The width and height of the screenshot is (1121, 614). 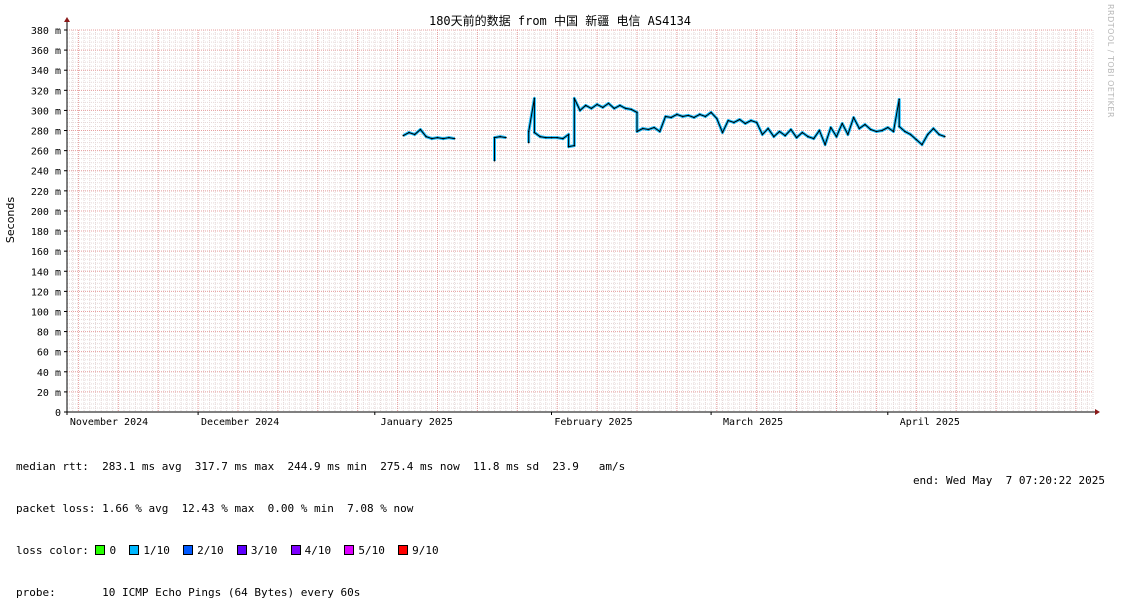 What do you see at coordinates (67, 19) in the screenshot?
I see `y-axis-arrow` at bounding box center [67, 19].